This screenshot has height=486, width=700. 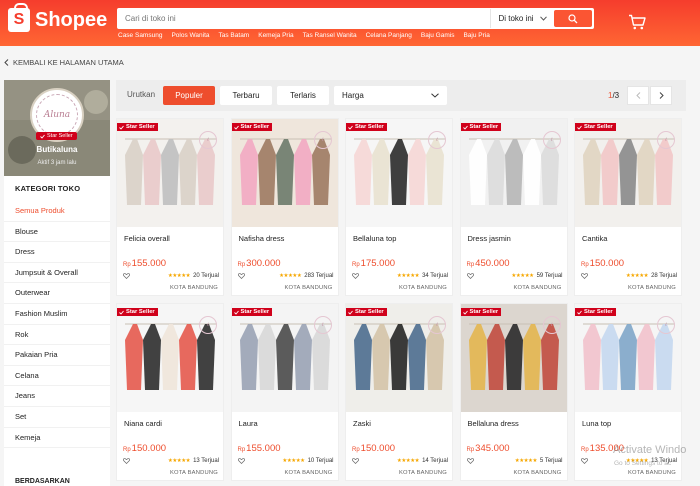 What do you see at coordinates (57, 163) in the screenshot?
I see `shop-active-status: Aktif 3 jam lalu` at bounding box center [57, 163].